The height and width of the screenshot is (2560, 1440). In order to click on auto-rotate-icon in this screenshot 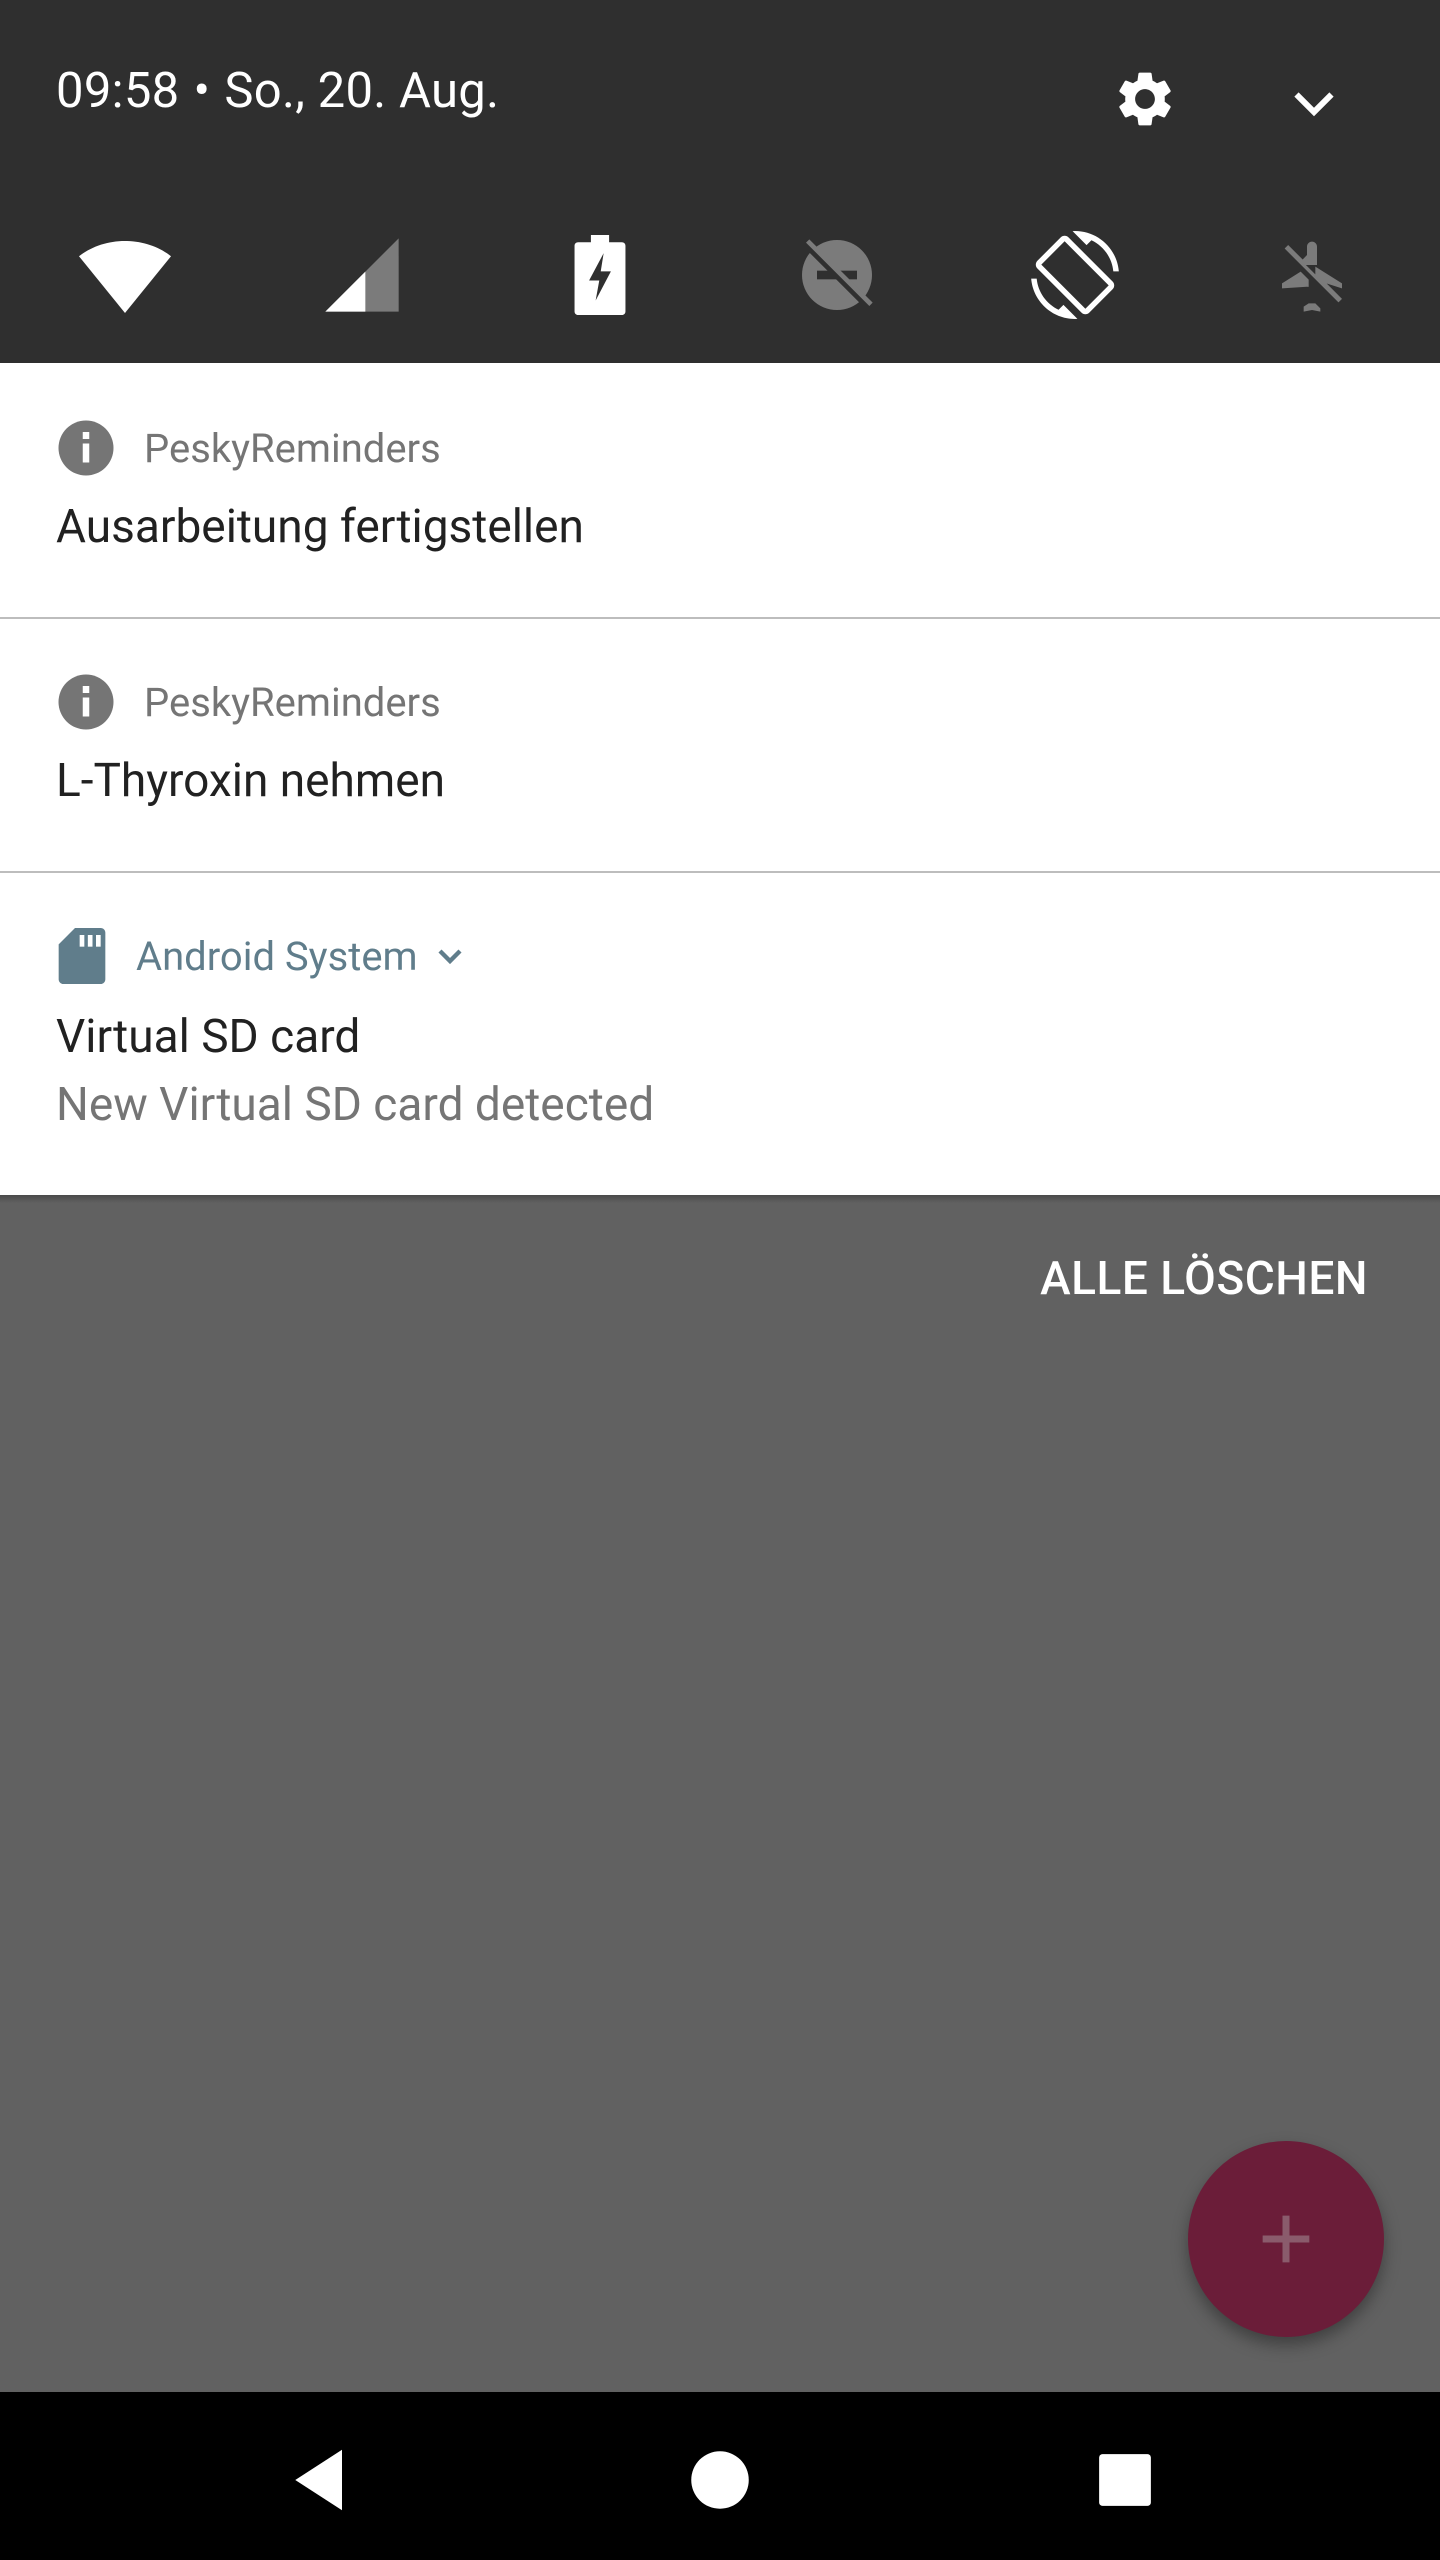, I will do `click(1075, 275)`.